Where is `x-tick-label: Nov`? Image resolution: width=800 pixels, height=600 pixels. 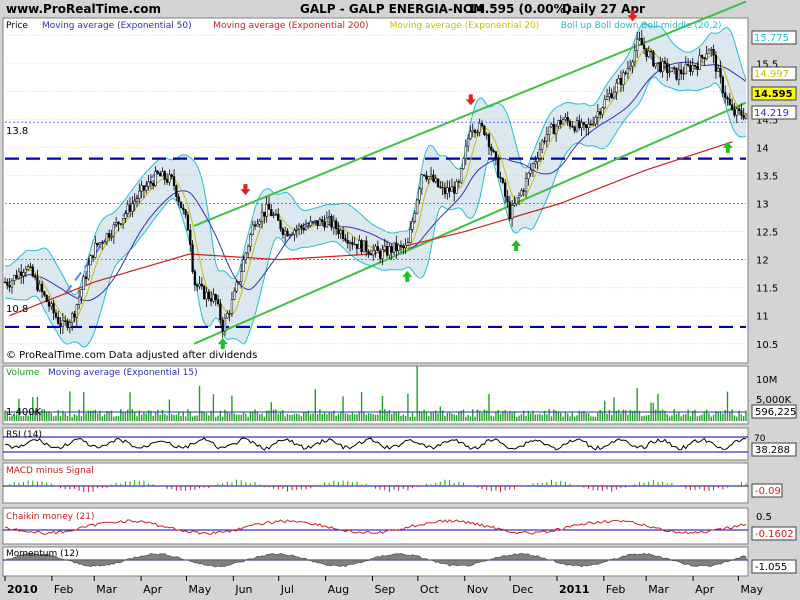 x-tick-label: Nov is located at coordinates (478, 589).